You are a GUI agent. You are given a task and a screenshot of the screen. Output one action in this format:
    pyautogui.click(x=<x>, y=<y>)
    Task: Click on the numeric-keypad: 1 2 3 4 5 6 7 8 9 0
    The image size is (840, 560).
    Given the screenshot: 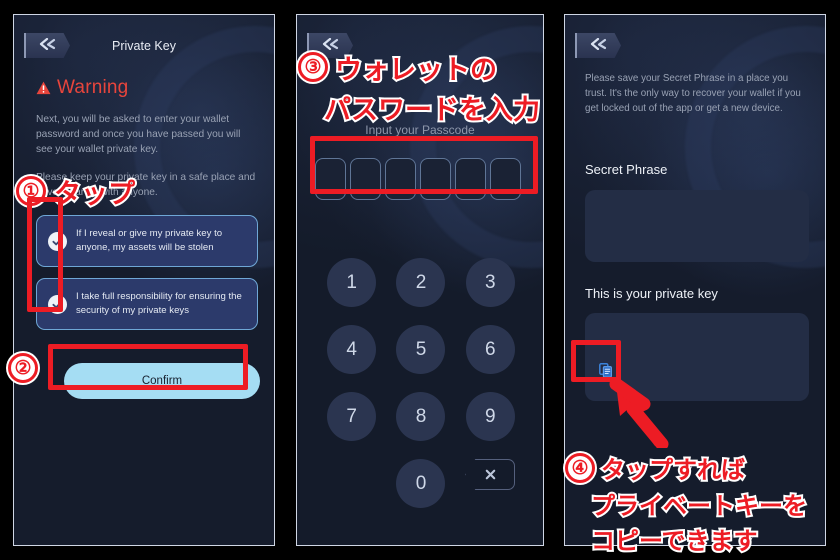 What is the action you would take?
    pyautogui.click(x=421, y=383)
    